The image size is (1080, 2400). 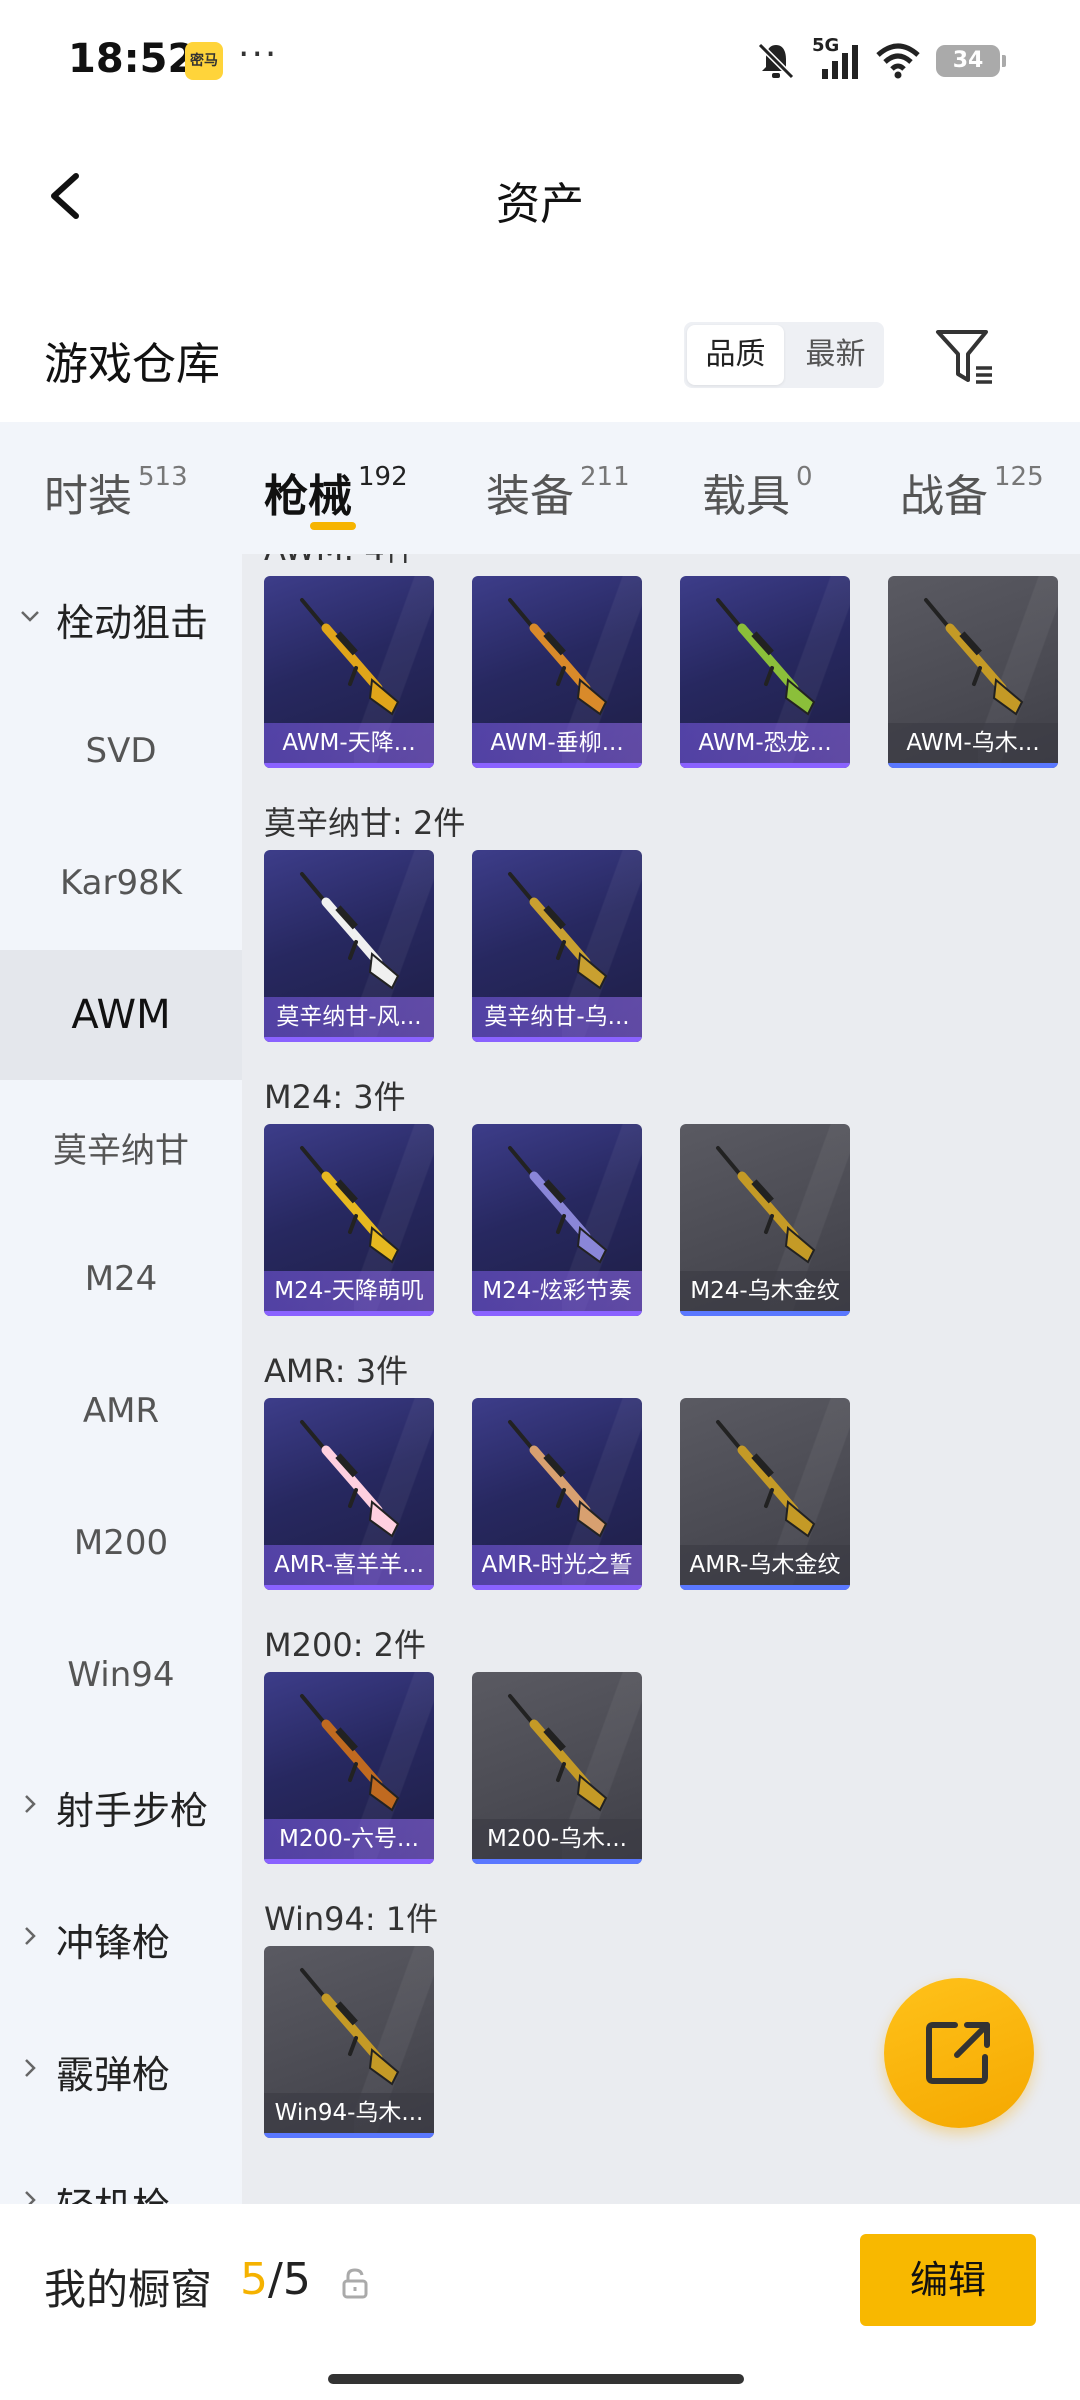 What do you see at coordinates (365, 823) in the screenshot?
I see `group-title: 莫辛纳甘: 2件` at bounding box center [365, 823].